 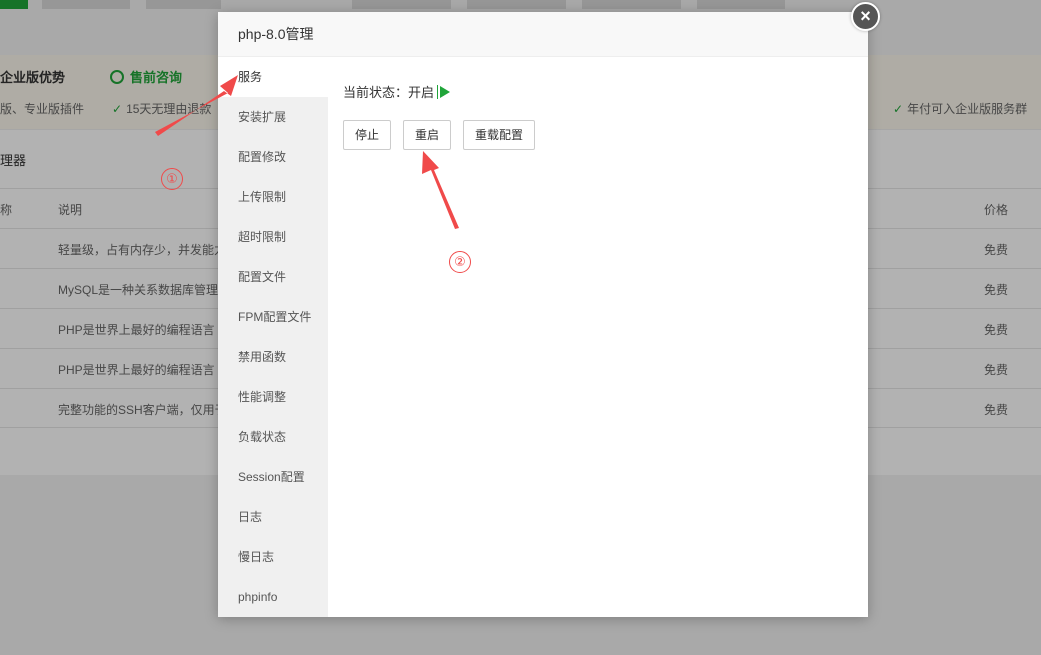 What do you see at coordinates (273, 197) in the screenshot?
I see `sidebar-item-upload-limit: 上传限制` at bounding box center [273, 197].